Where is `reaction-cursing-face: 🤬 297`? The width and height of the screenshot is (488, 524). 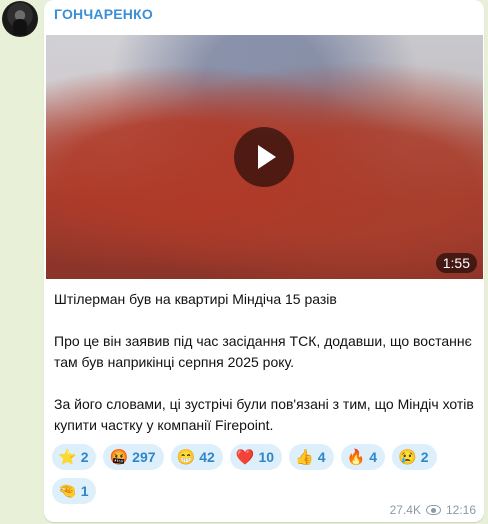
reaction-cursing-face: 🤬 297 is located at coordinates (133, 457).